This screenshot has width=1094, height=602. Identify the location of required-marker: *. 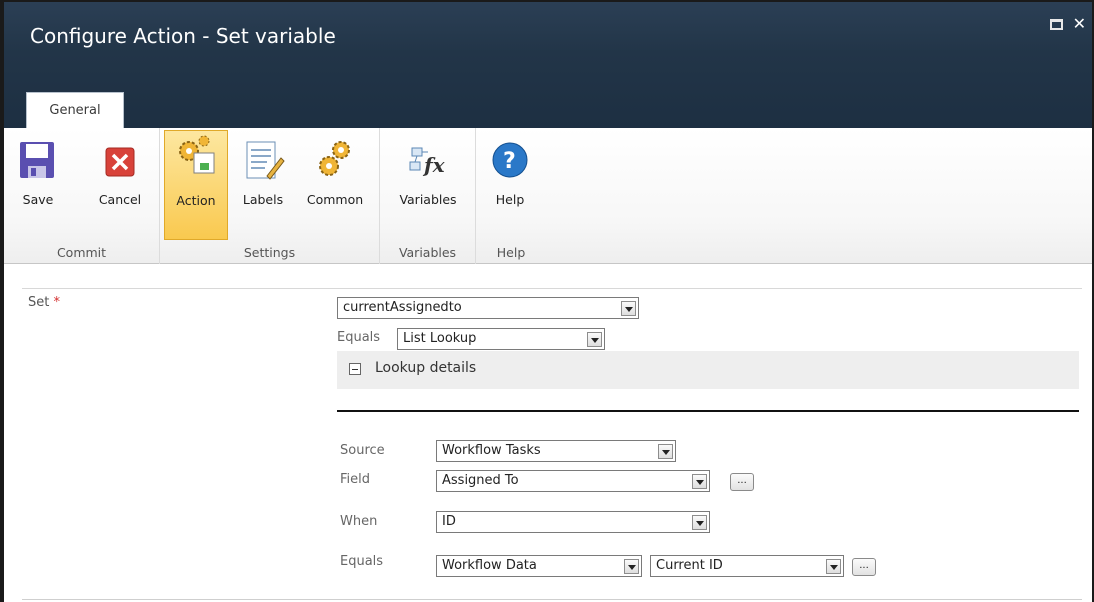
(57, 302).